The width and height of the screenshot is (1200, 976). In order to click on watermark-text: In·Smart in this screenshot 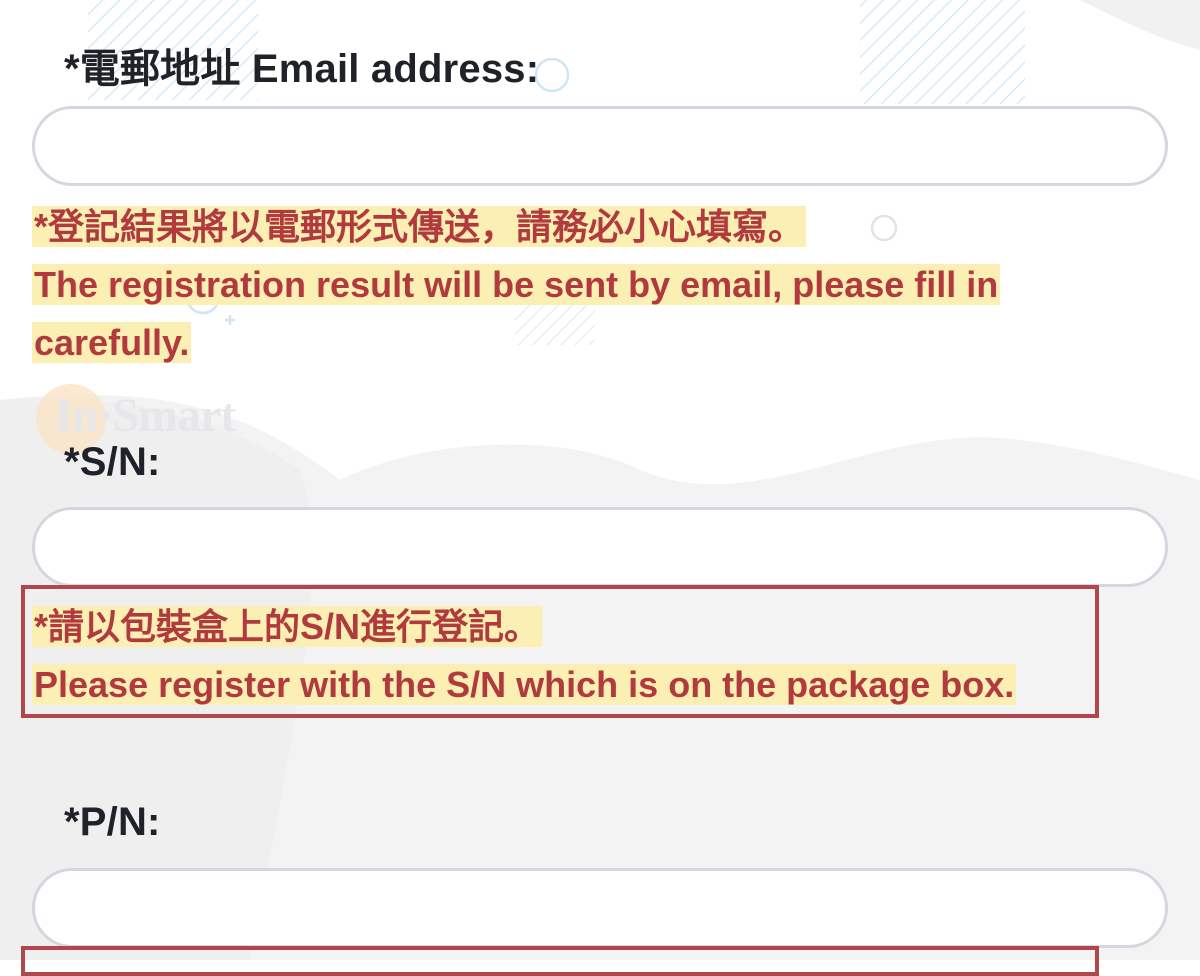, I will do `click(145, 415)`.